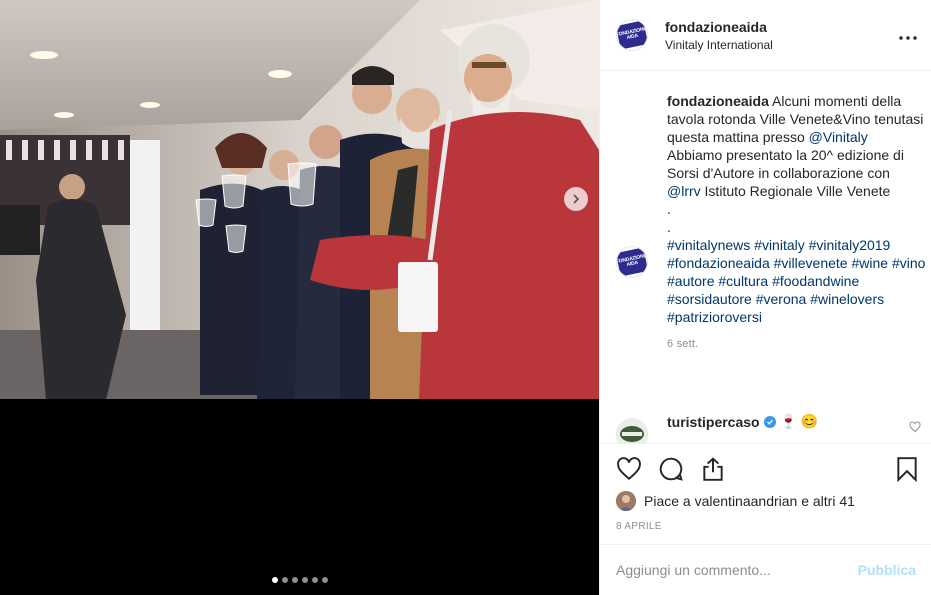  Describe the element at coordinates (908, 38) in the screenshot. I see `more-horizontal-icon` at that location.